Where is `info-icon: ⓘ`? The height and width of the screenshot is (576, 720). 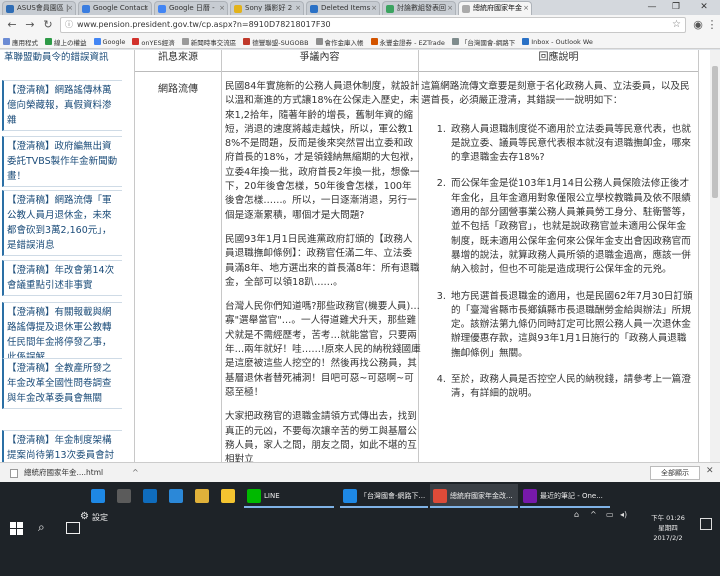 info-icon: ⓘ is located at coordinates (69, 25).